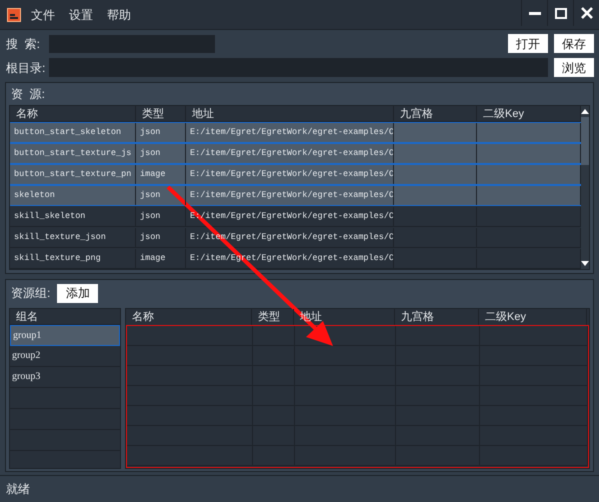  Describe the element at coordinates (73, 153) in the screenshot. I see `table-cell: button_start_texture_js` at that location.